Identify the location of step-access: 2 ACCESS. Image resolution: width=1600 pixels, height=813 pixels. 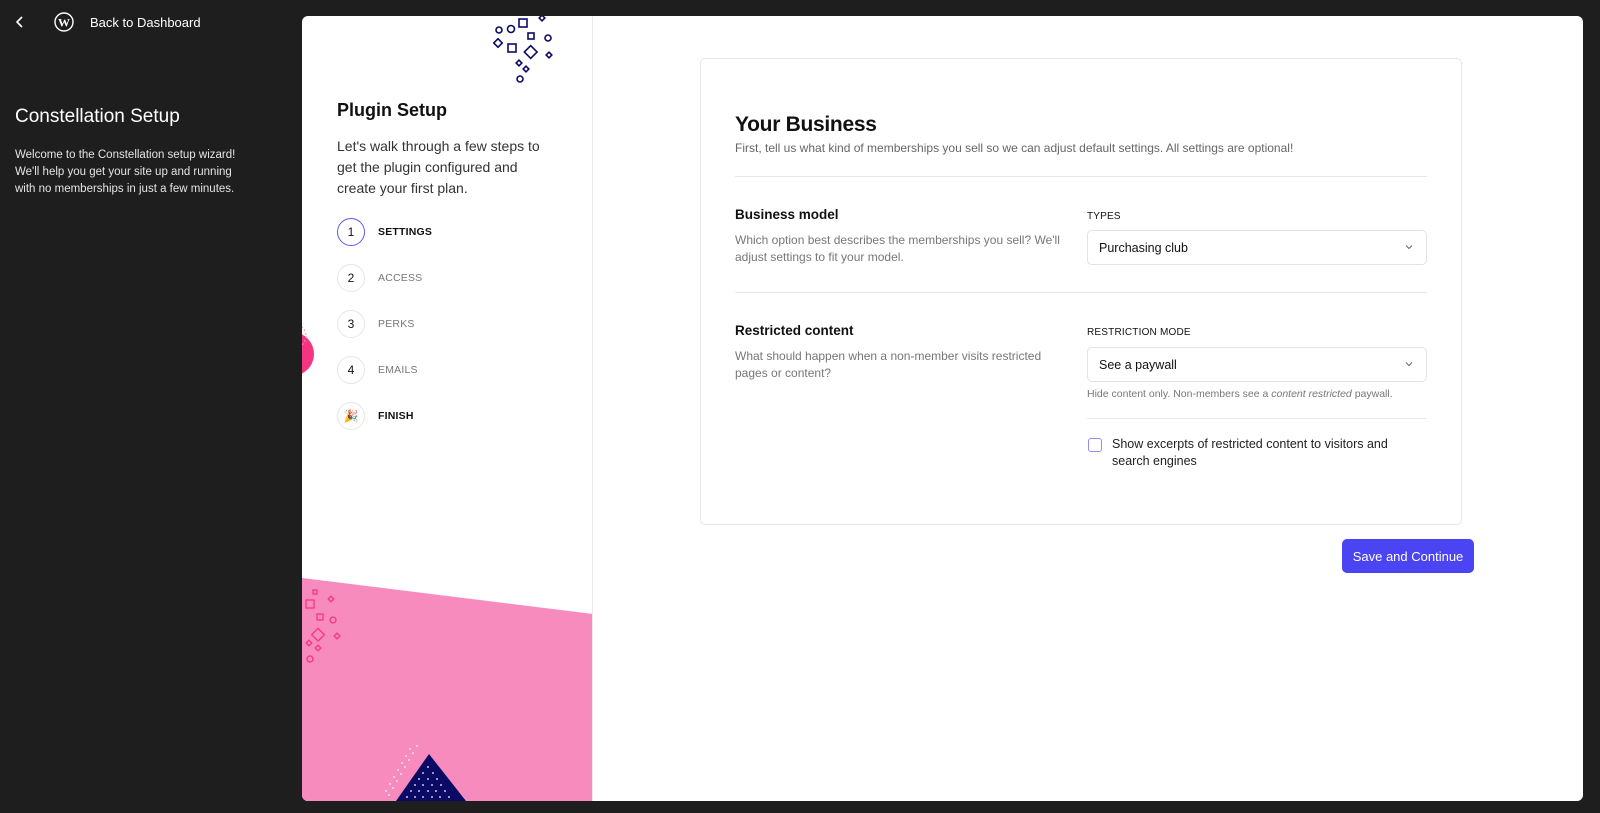
(384, 278).